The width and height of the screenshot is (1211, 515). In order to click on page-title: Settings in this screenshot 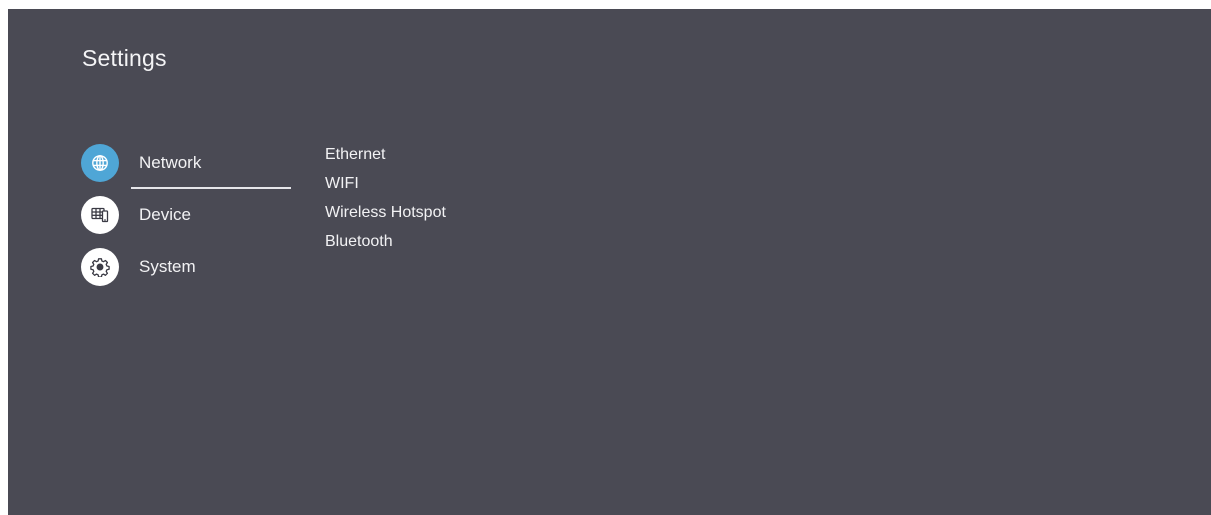, I will do `click(124, 58)`.